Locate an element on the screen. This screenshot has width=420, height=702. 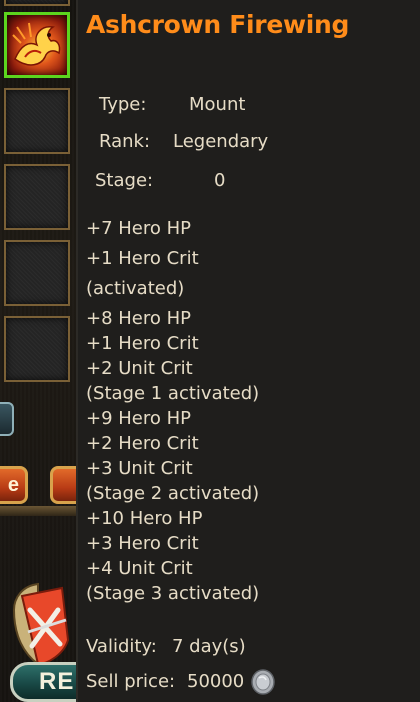
validity-value: 7 day(s) is located at coordinates (209, 646).